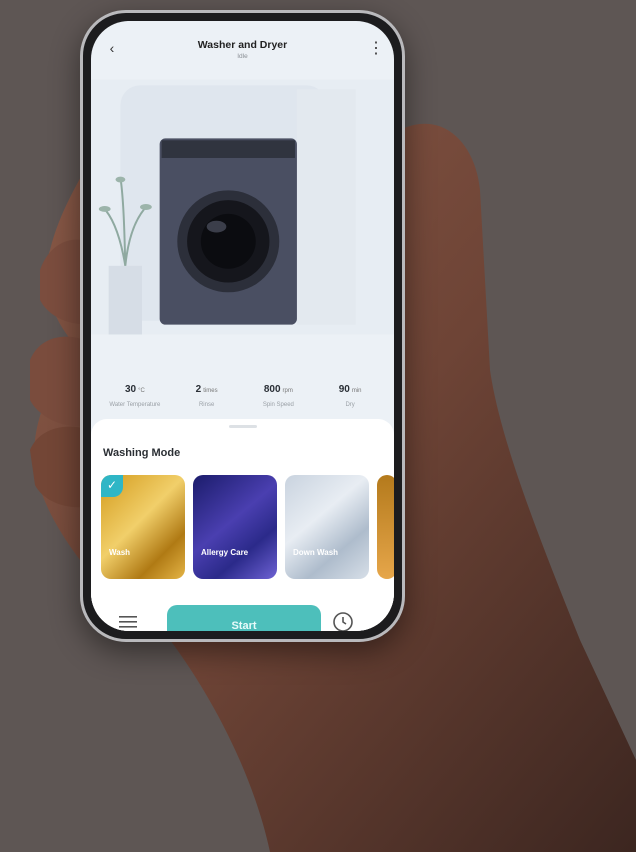  What do you see at coordinates (130, 389) in the screenshot?
I see `stat-value: 30` at bounding box center [130, 389].